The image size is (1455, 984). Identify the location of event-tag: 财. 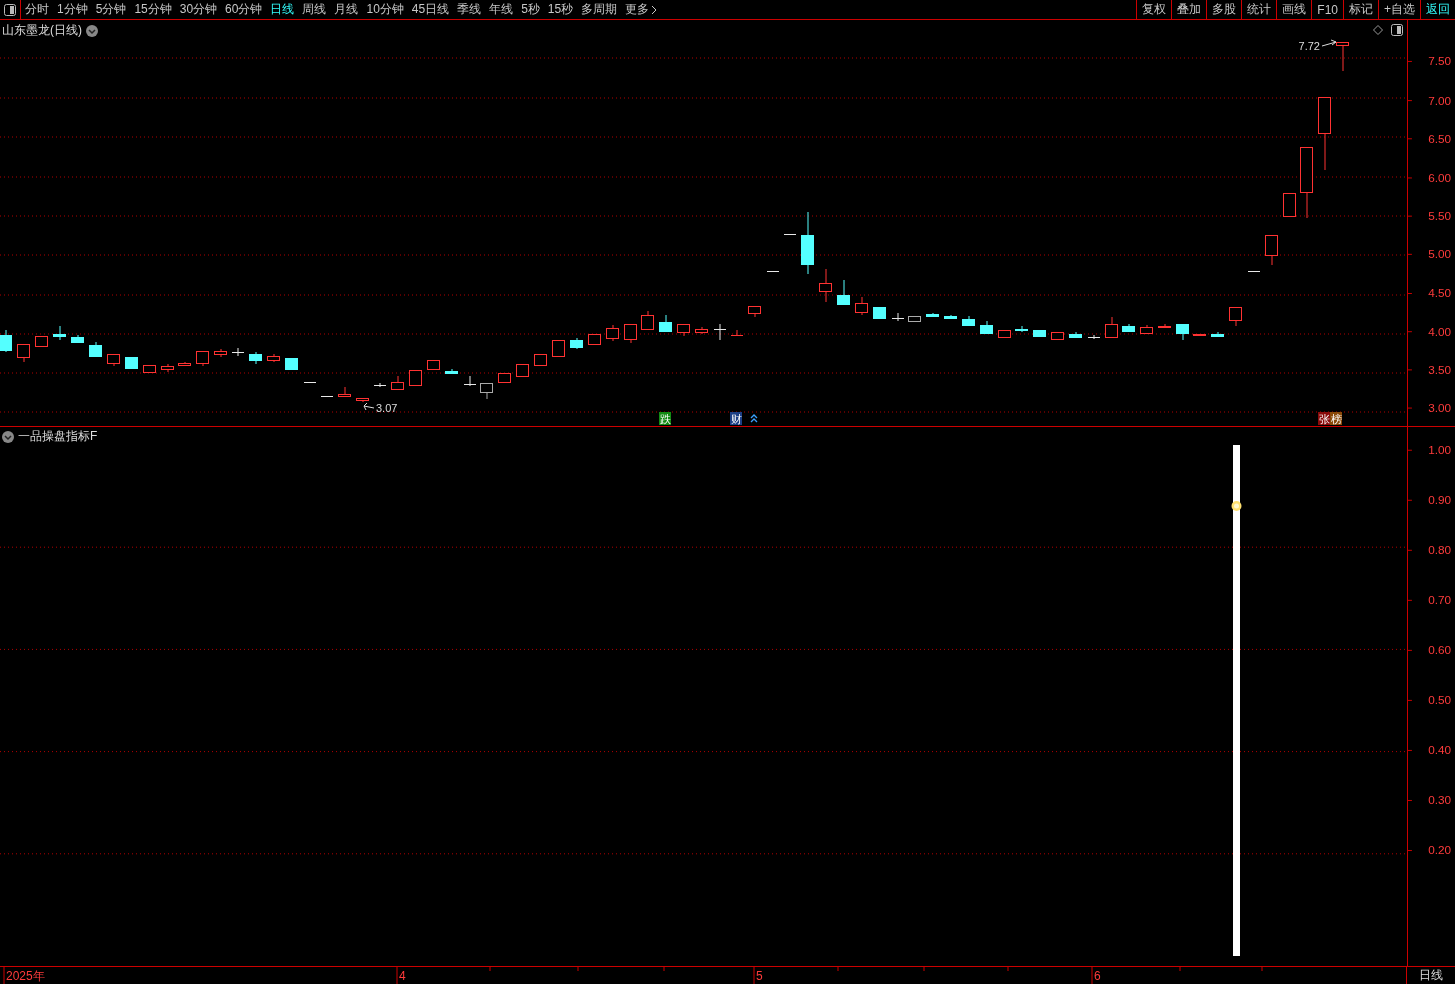
(736, 418).